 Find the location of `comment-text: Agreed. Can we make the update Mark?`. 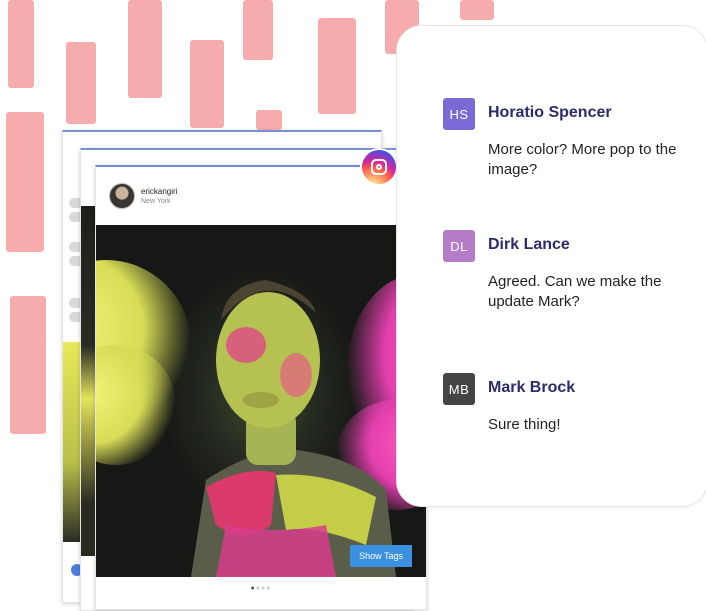

comment-text: Agreed. Can we make the update Mark? is located at coordinates (575, 291).